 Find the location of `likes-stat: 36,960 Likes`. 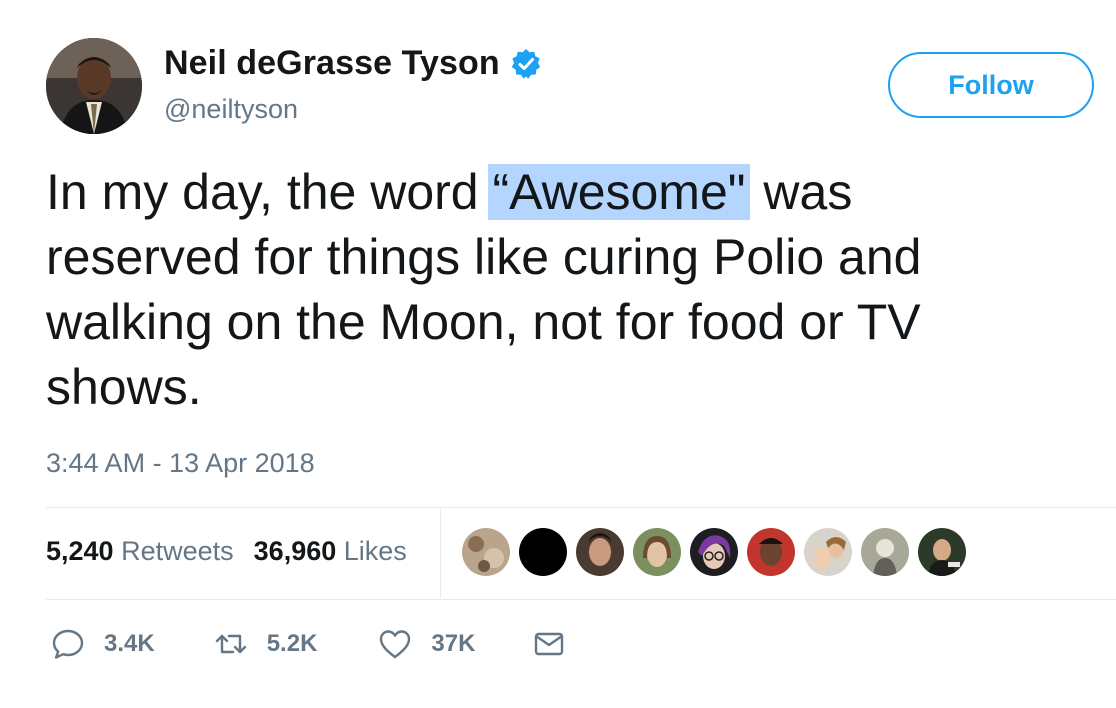

likes-stat: 36,960 Likes is located at coordinates (330, 551).